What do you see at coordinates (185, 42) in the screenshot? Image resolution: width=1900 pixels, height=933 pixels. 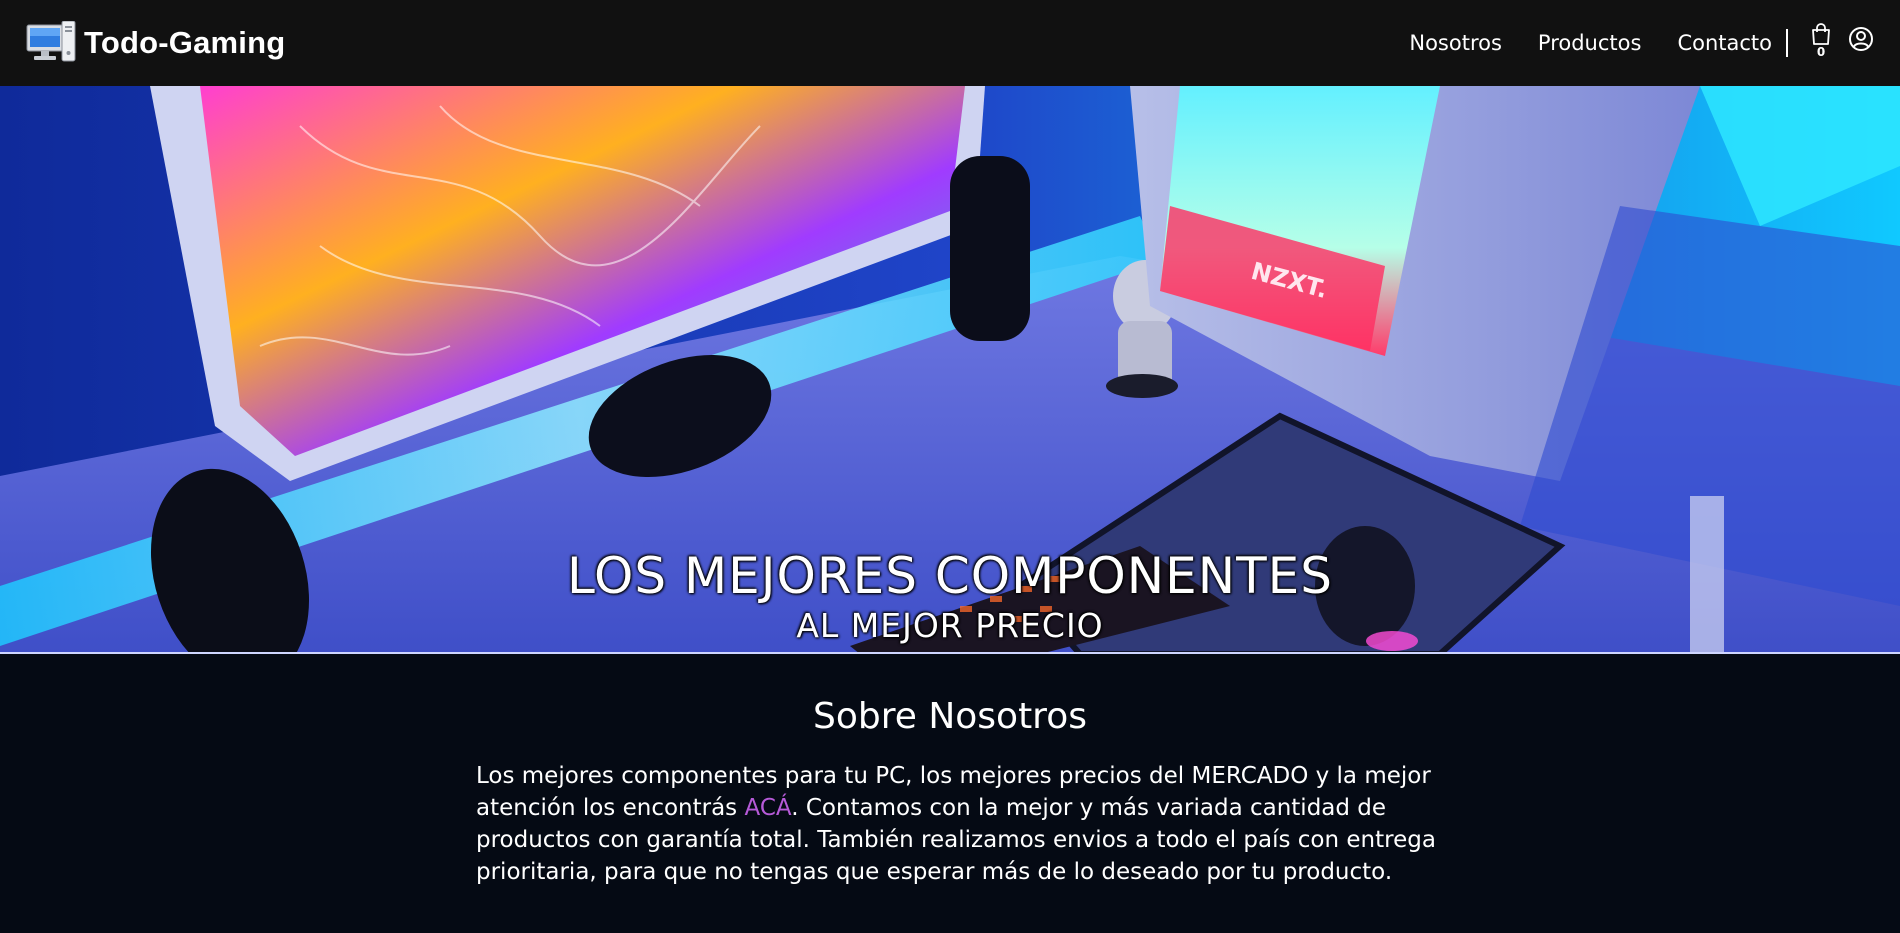 I see `brand-name: Todo-Gaming` at bounding box center [185, 42].